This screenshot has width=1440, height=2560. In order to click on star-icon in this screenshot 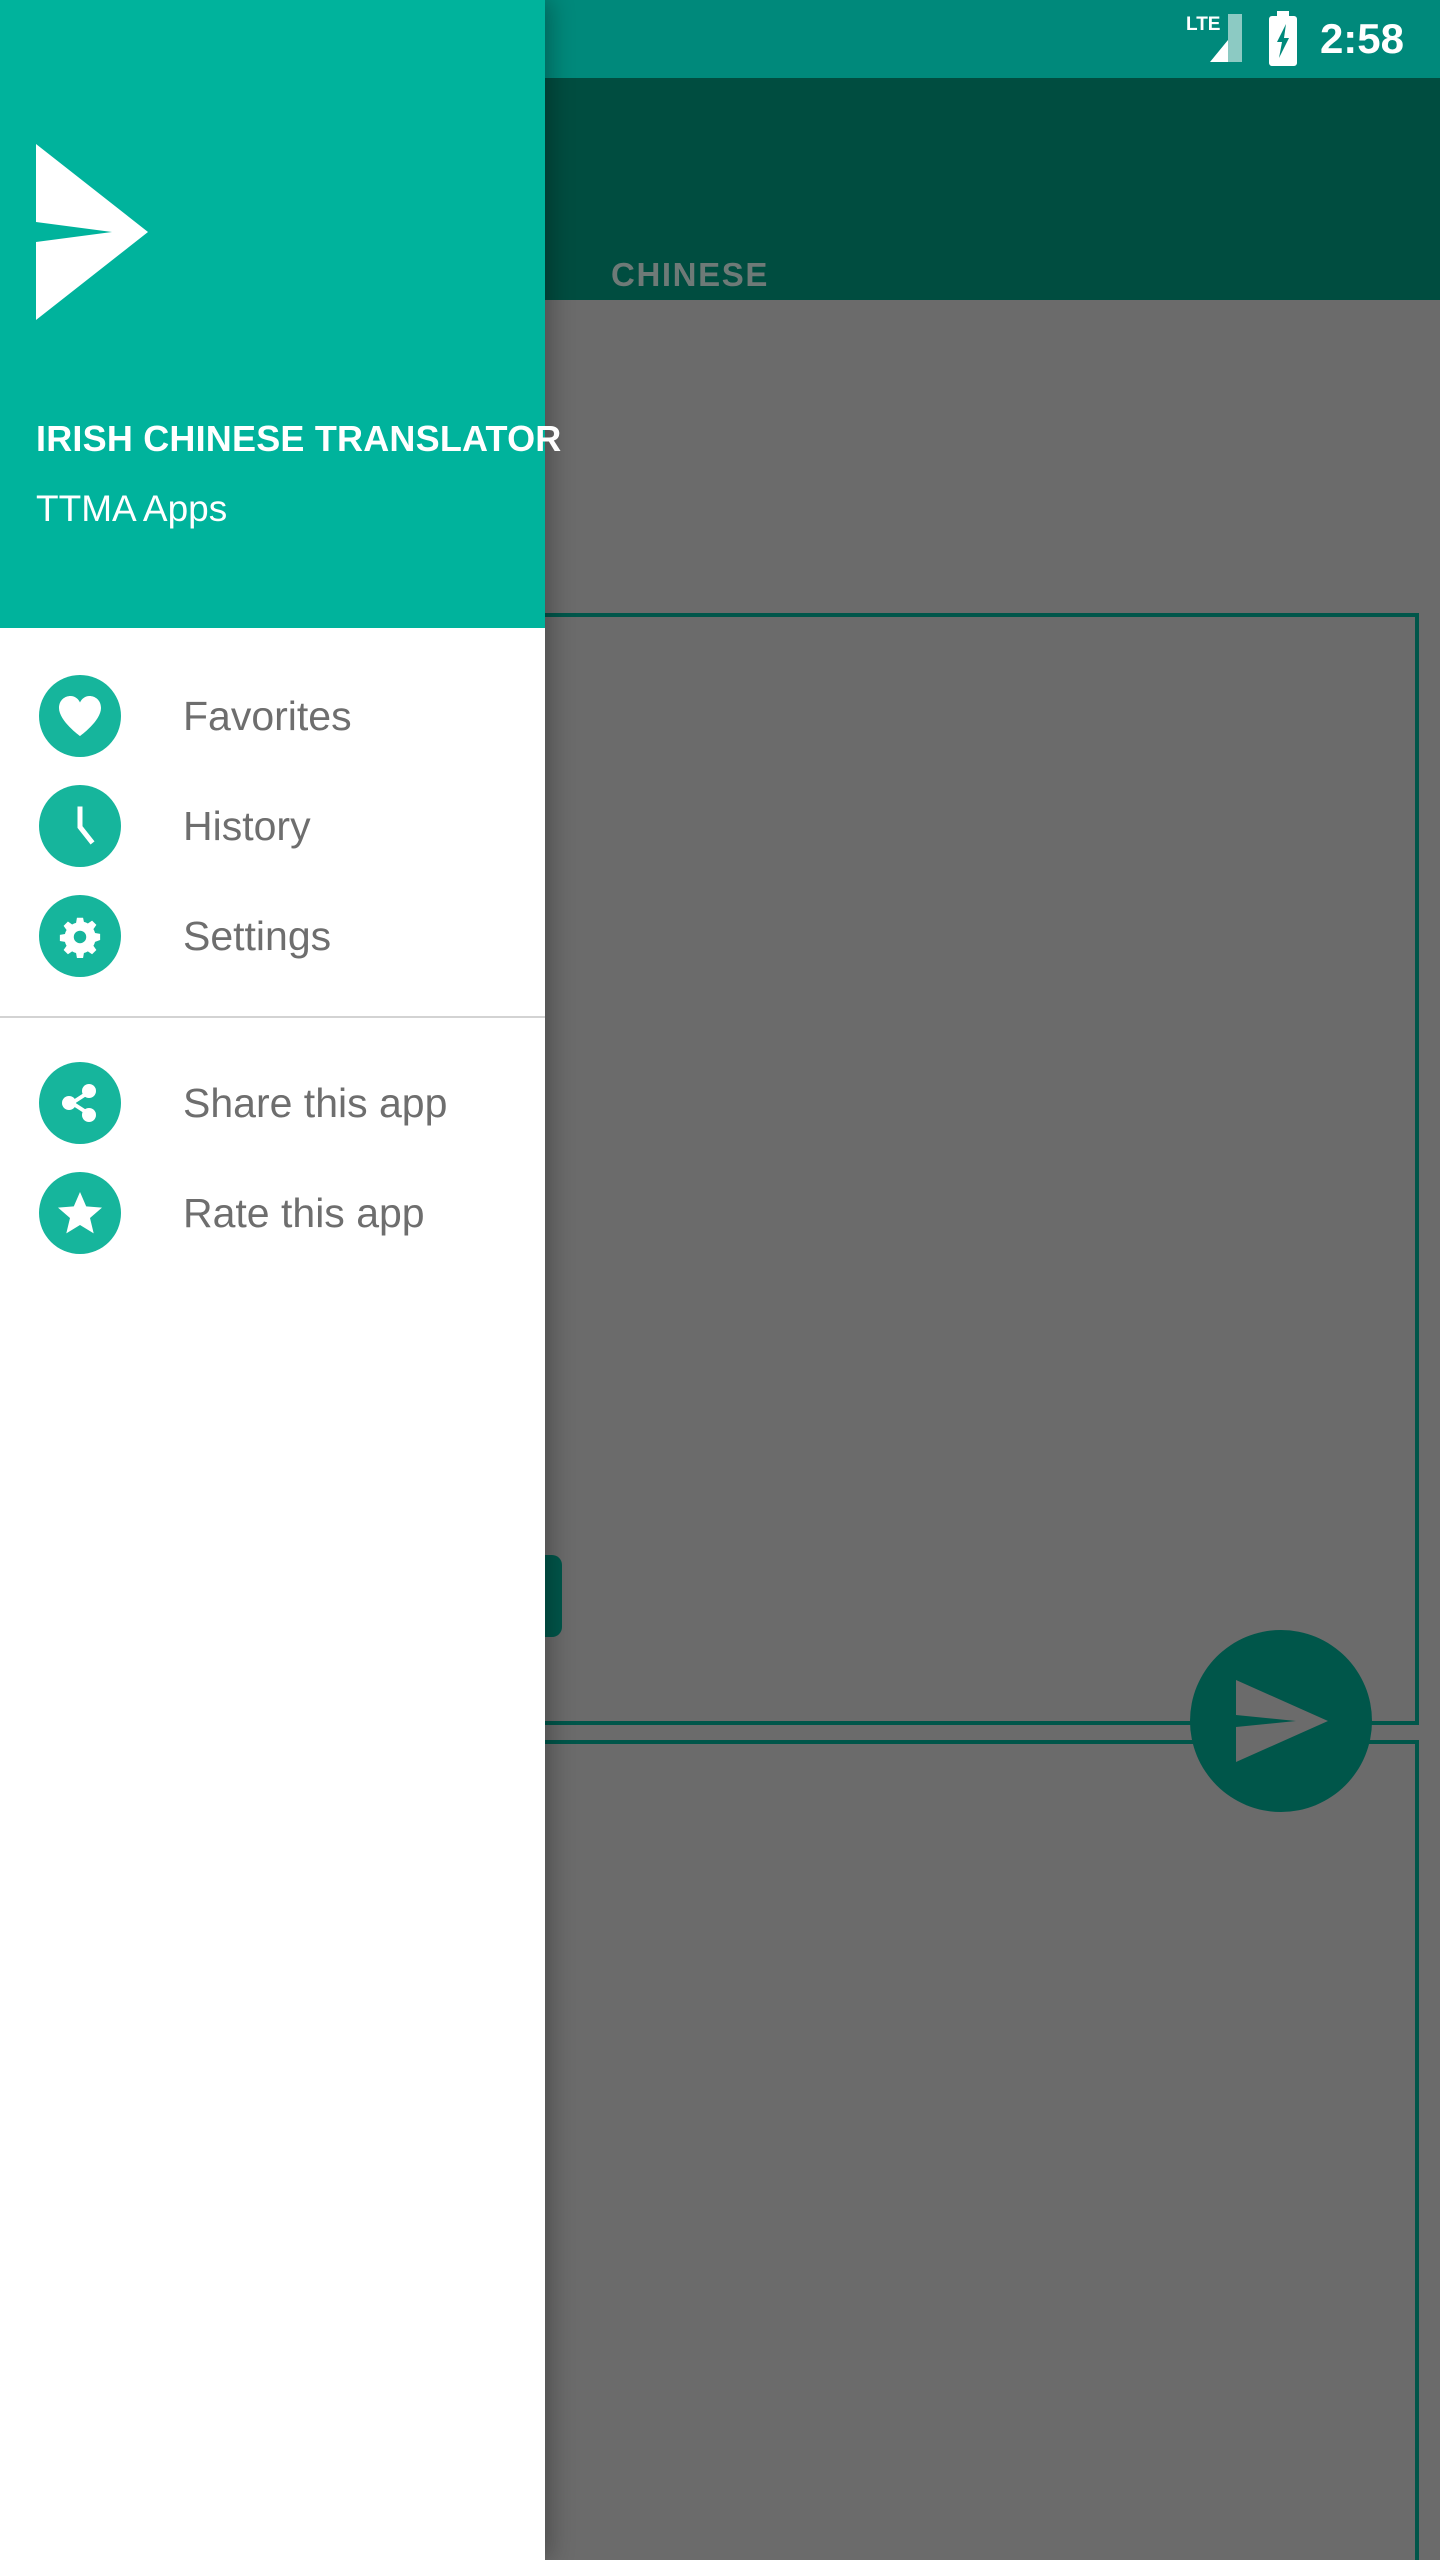, I will do `click(80, 1213)`.